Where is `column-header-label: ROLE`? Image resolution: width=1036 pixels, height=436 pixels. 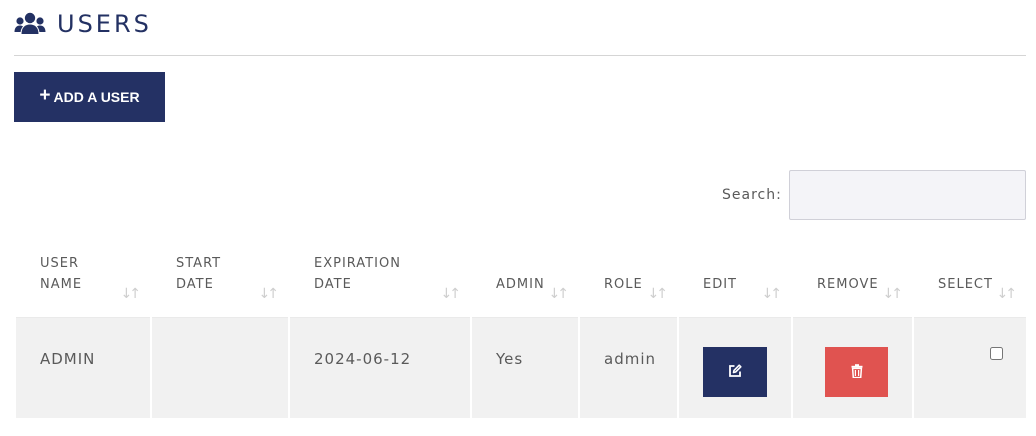
column-header-label: ROLE is located at coordinates (623, 284).